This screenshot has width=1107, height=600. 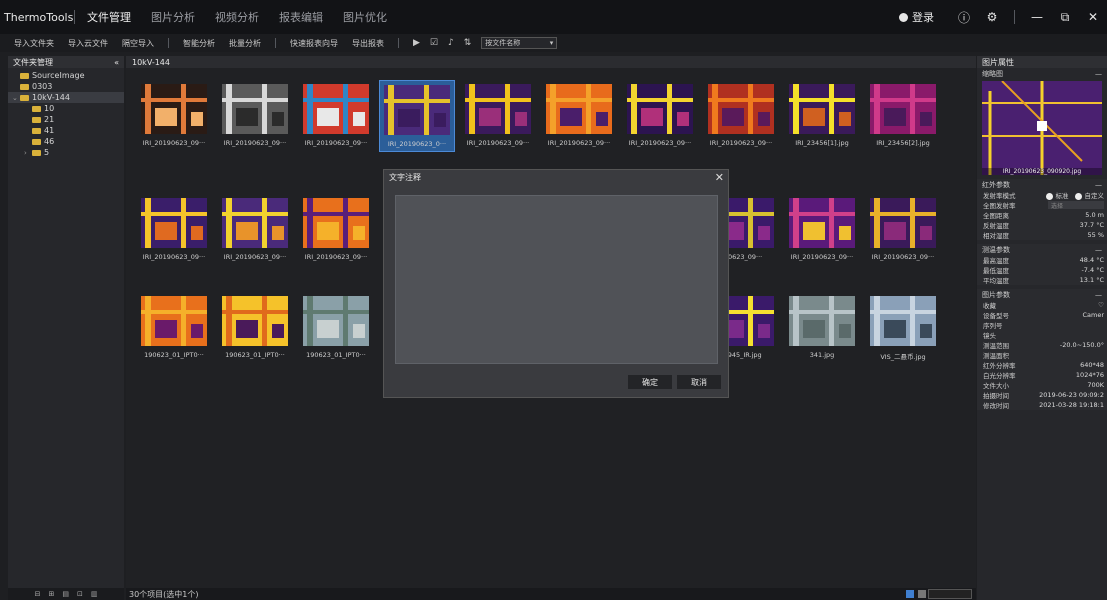 What do you see at coordinates (245, 43) in the screenshot?
I see `batch-analysis-button: 批量分析` at bounding box center [245, 43].